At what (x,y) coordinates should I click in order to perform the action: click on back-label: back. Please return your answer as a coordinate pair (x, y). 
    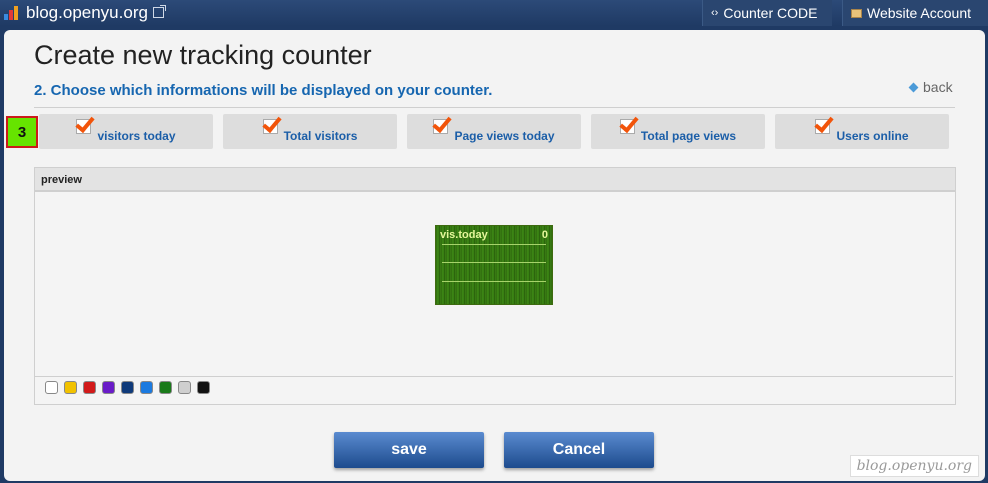
    Looking at the image, I should click on (938, 87).